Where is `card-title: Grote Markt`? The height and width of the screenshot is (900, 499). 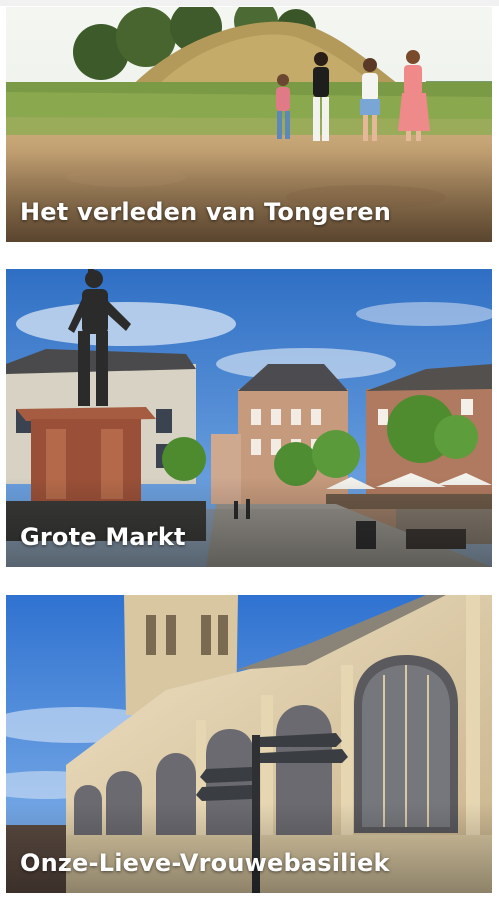 card-title: Grote Markt is located at coordinates (103, 537).